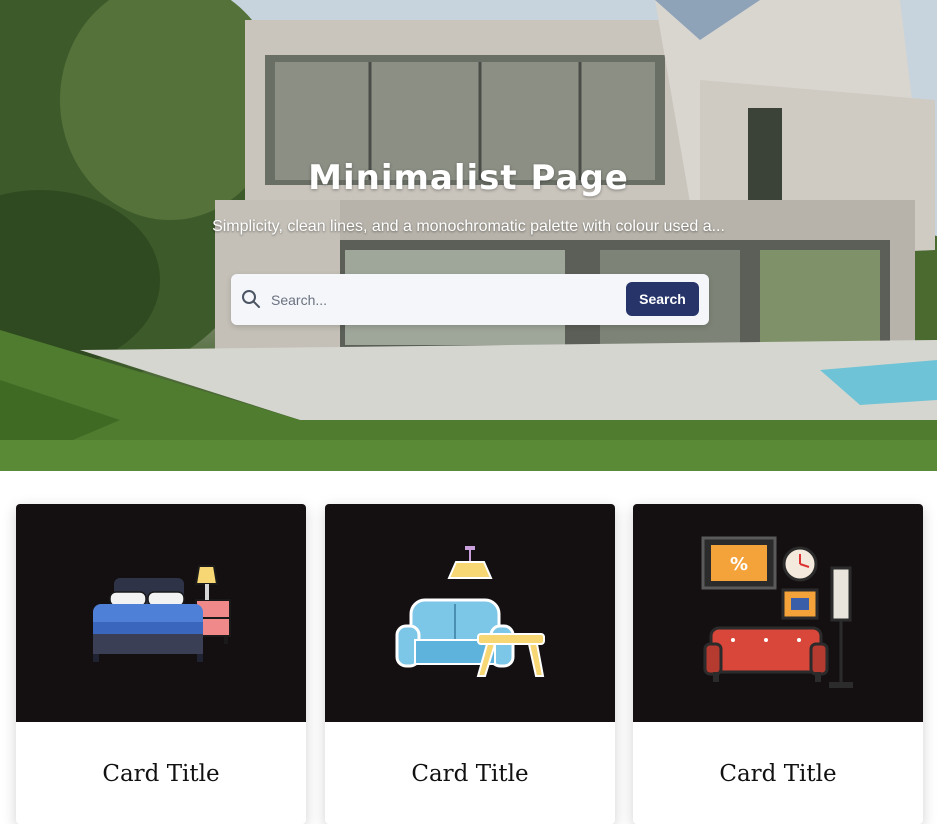 Image resolution: width=937 pixels, height=824 pixels. What do you see at coordinates (251, 299) in the screenshot?
I see `search-icon` at bounding box center [251, 299].